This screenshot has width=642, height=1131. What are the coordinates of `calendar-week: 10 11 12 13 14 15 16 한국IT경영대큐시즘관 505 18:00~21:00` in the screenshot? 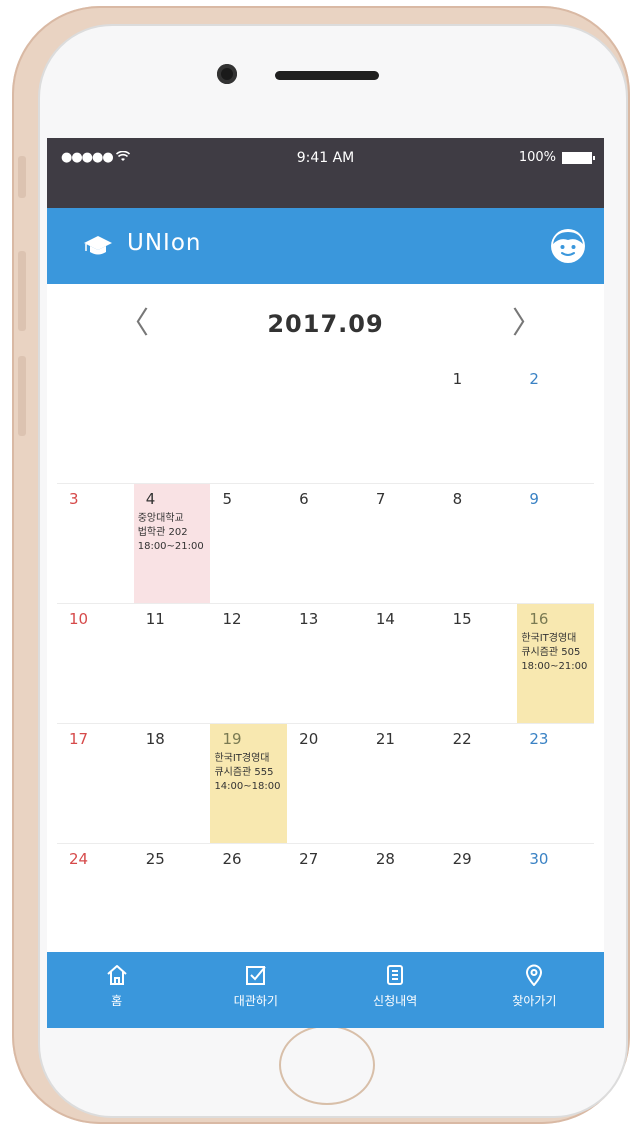 It's located at (326, 664).